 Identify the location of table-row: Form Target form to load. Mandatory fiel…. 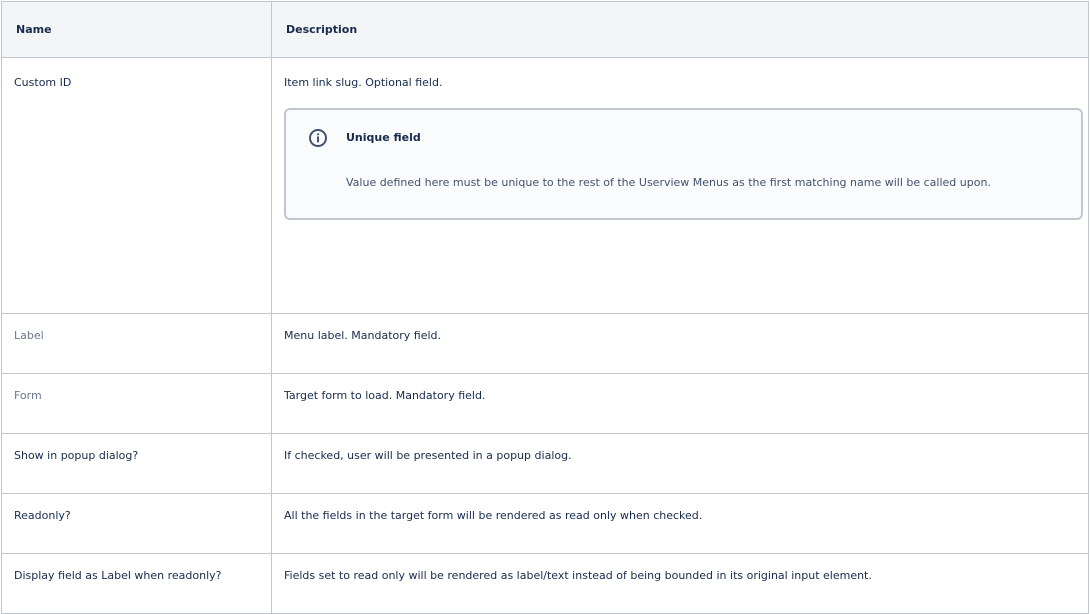
(545, 403).